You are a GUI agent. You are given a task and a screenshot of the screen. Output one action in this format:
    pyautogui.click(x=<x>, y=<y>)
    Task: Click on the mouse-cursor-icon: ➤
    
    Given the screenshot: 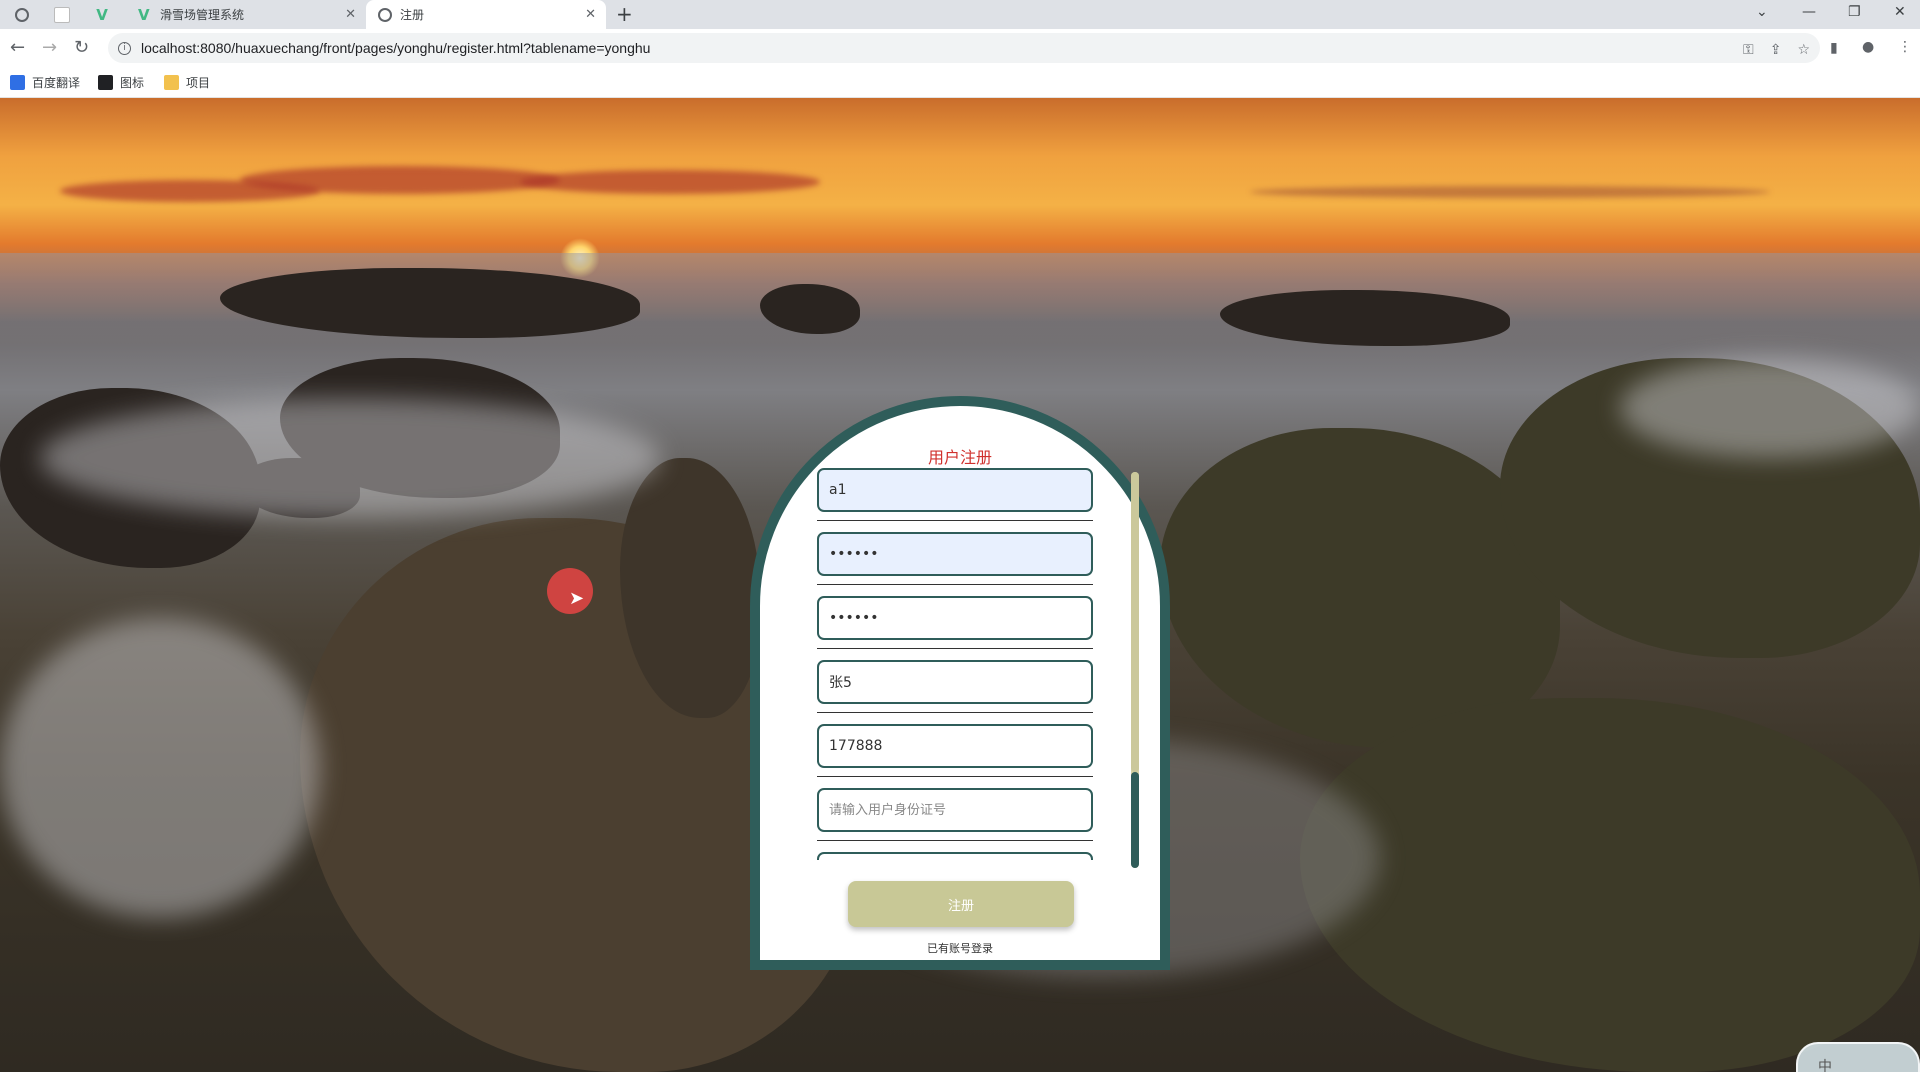 What is the action you would take?
    pyautogui.click(x=577, y=598)
    